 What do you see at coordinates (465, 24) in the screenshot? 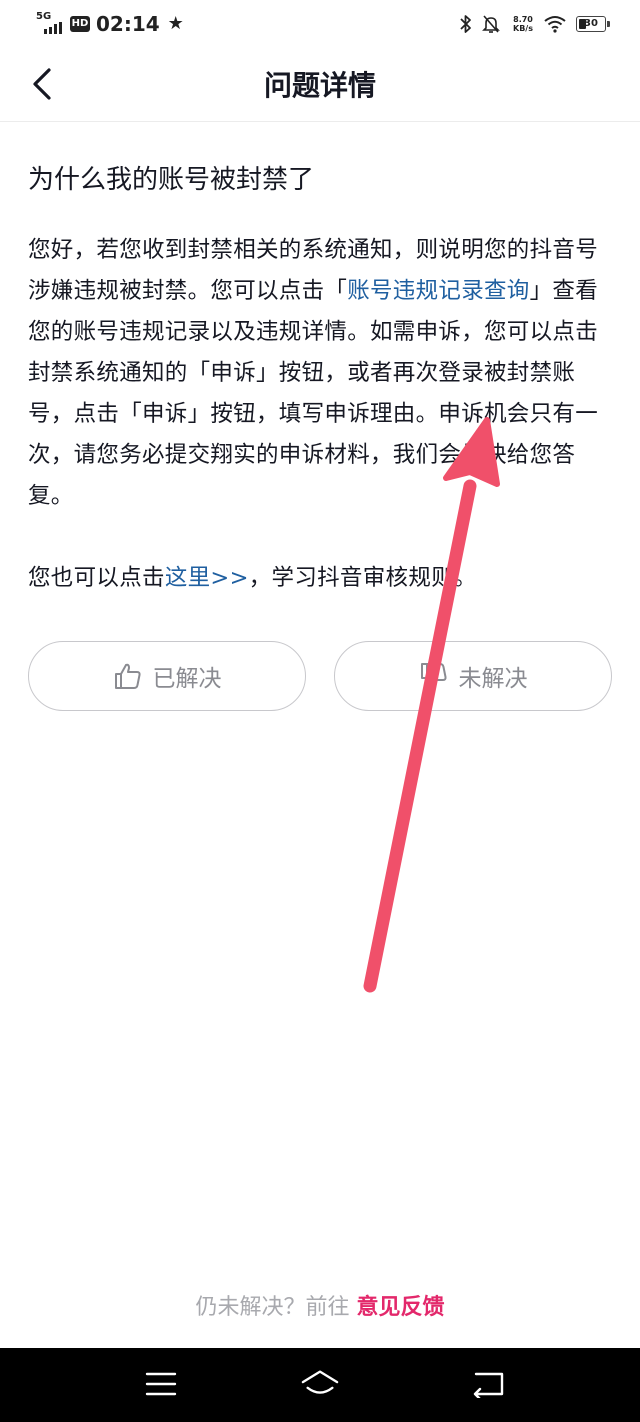
I see `bluetooth-icon` at bounding box center [465, 24].